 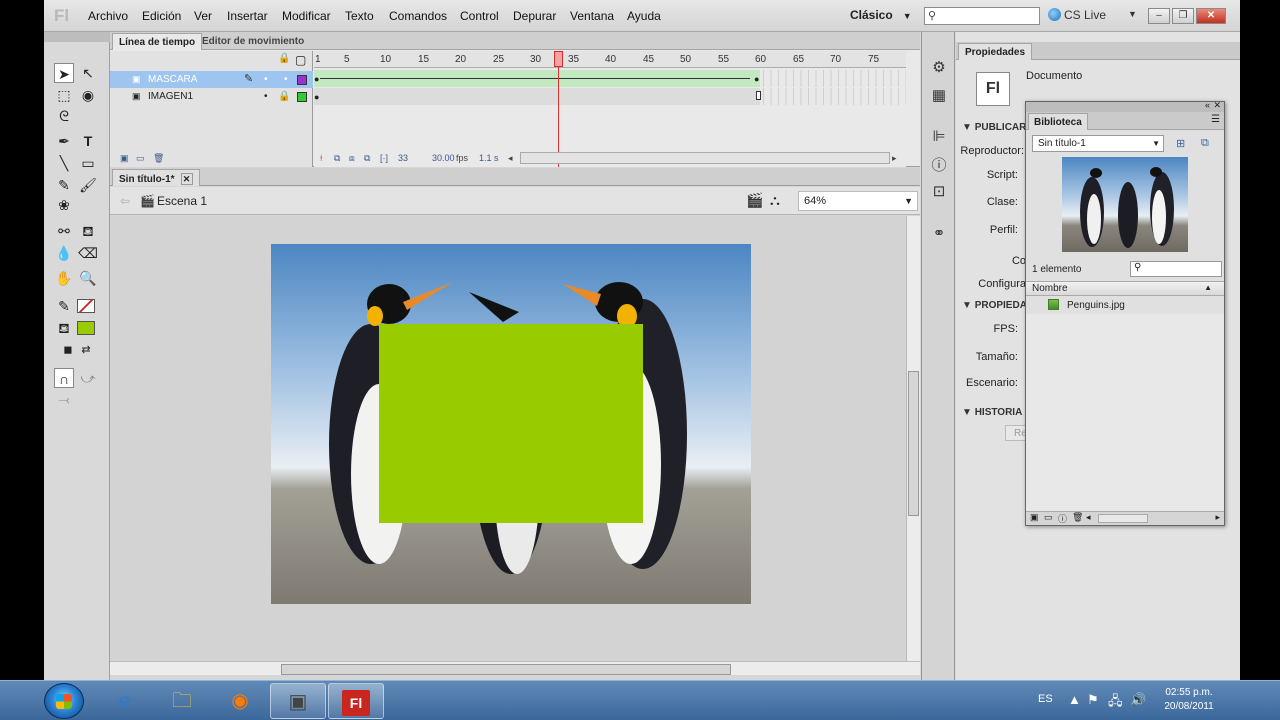 What do you see at coordinates (86, 350) in the screenshot?
I see `swap-colors-icon: ⇄` at bounding box center [86, 350].